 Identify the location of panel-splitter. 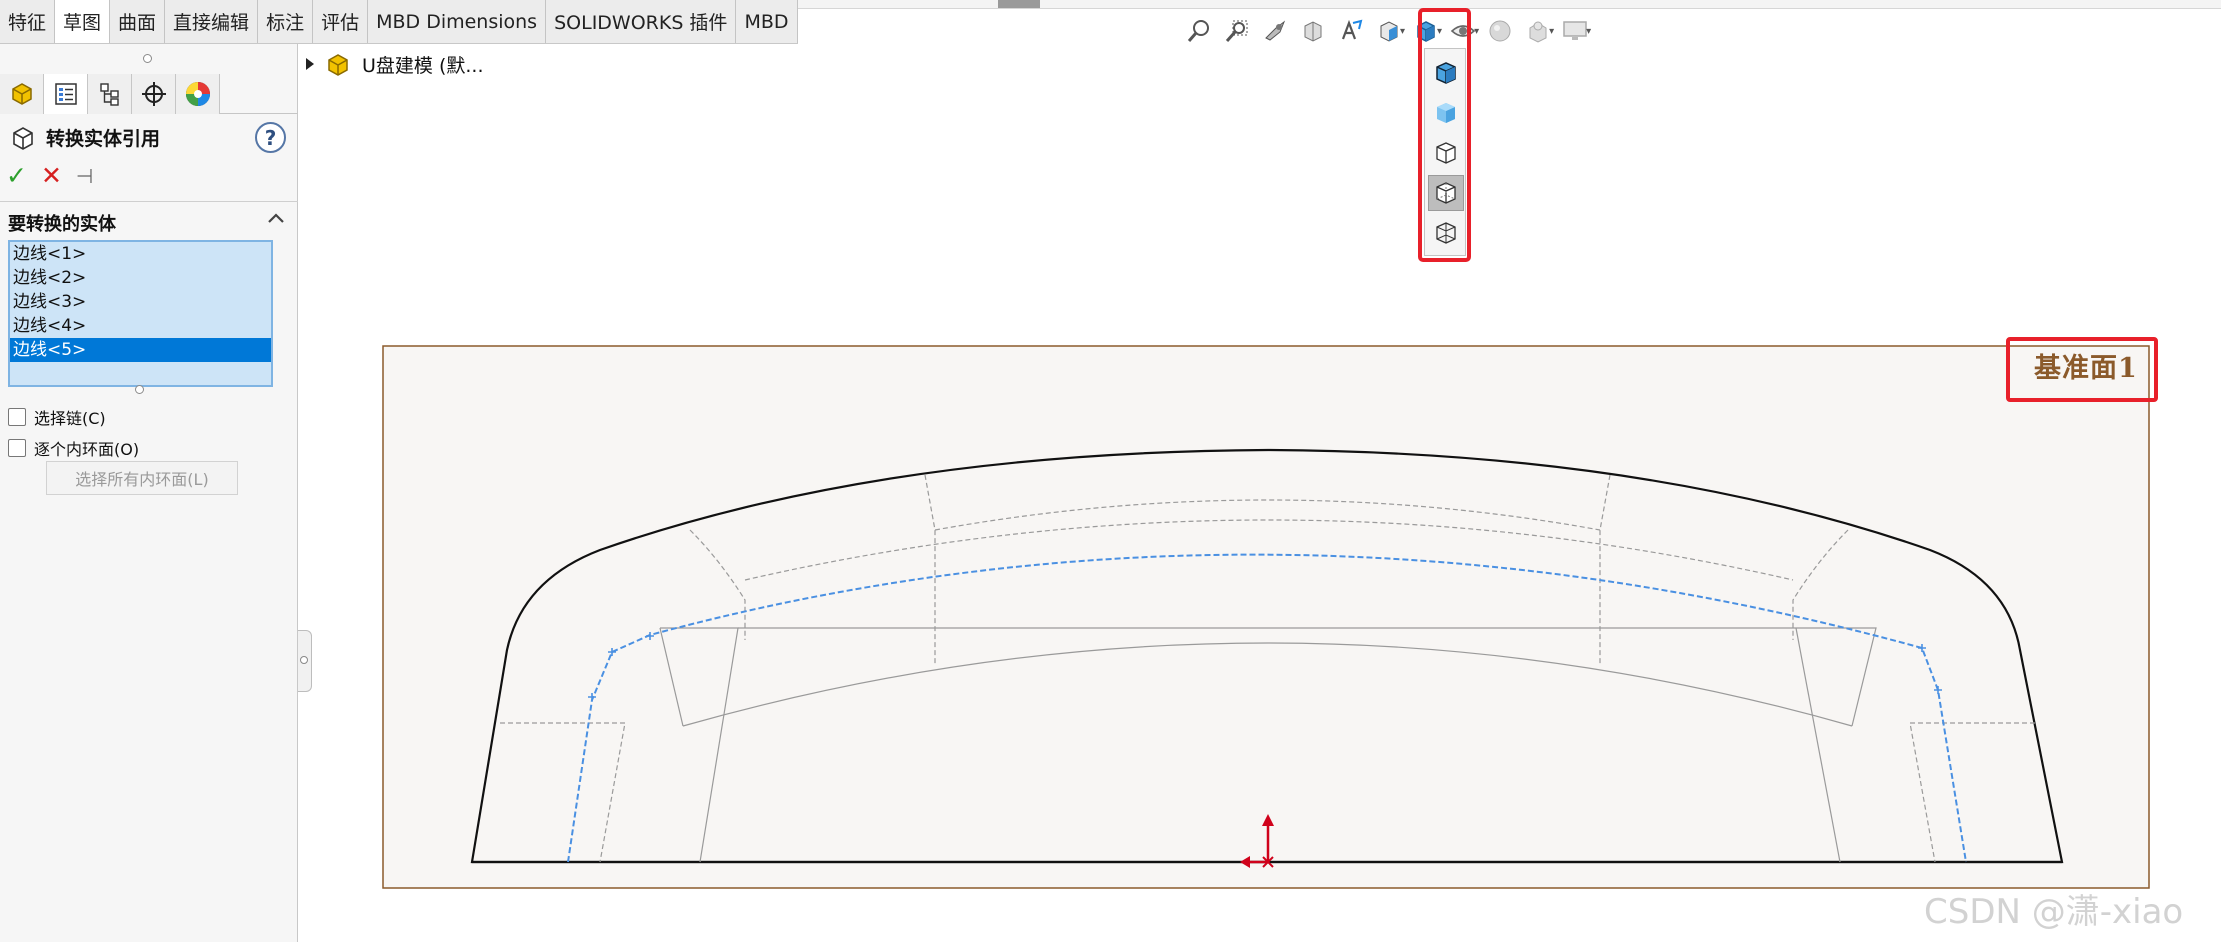
(305, 661).